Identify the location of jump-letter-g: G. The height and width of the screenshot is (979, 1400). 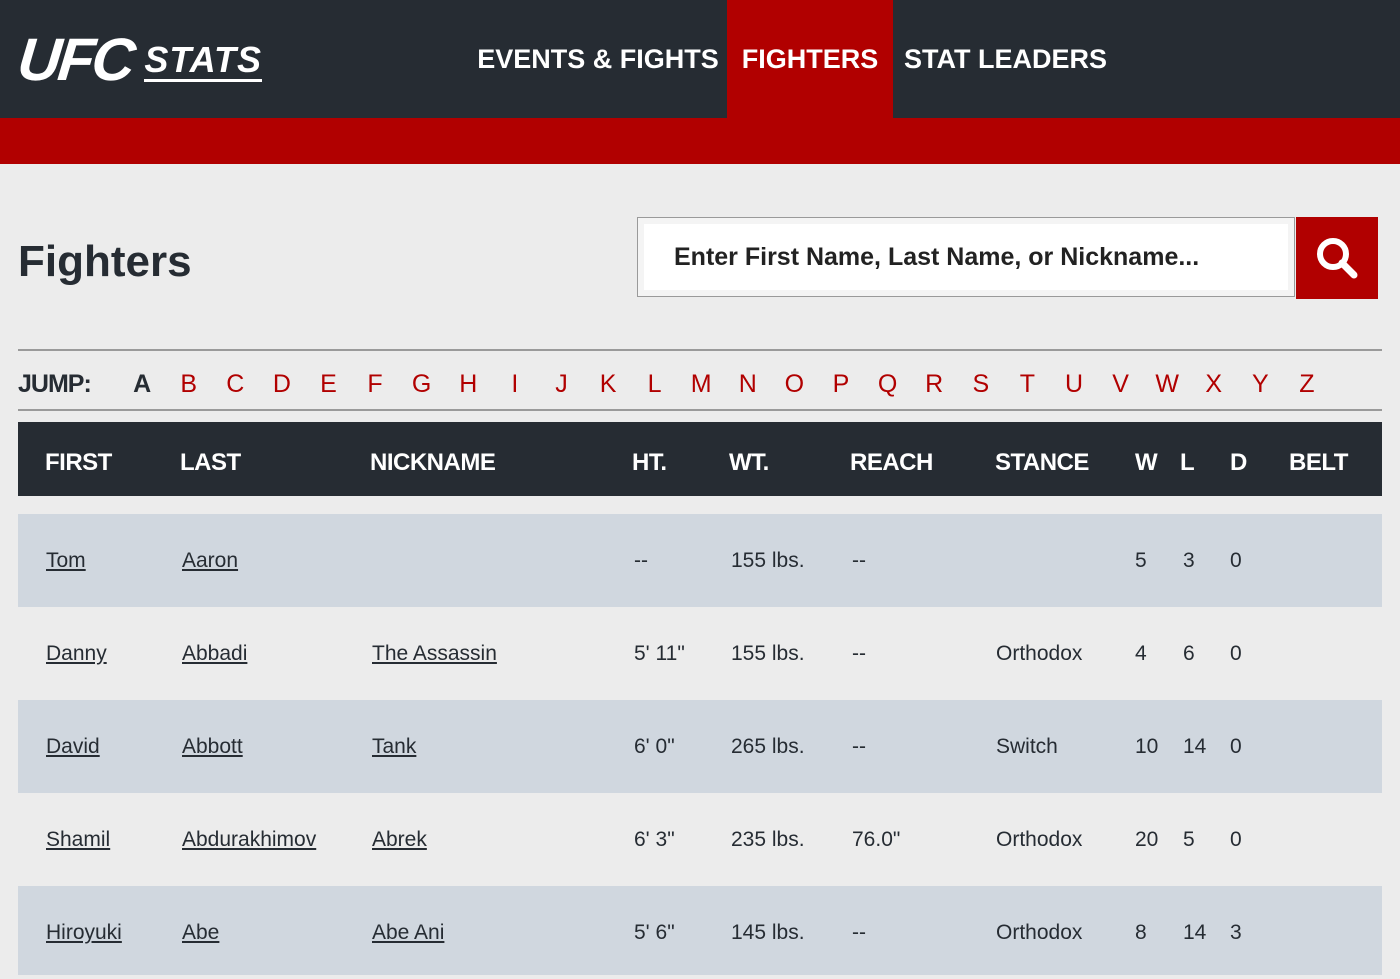
(421, 384).